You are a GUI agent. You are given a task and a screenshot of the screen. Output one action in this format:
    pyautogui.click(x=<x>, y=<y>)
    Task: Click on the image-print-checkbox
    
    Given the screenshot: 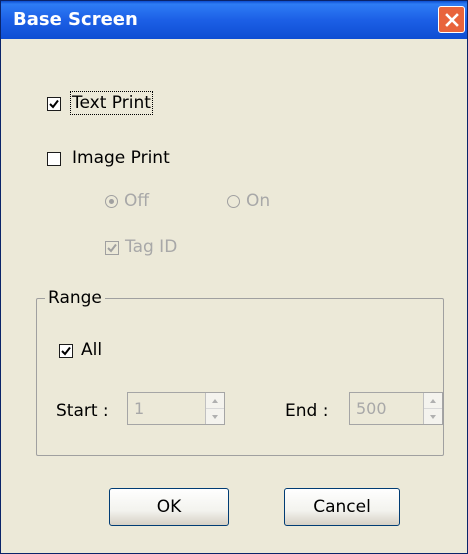 What is the action you would take?
    pyautogui.click(x=54, y=159)
    